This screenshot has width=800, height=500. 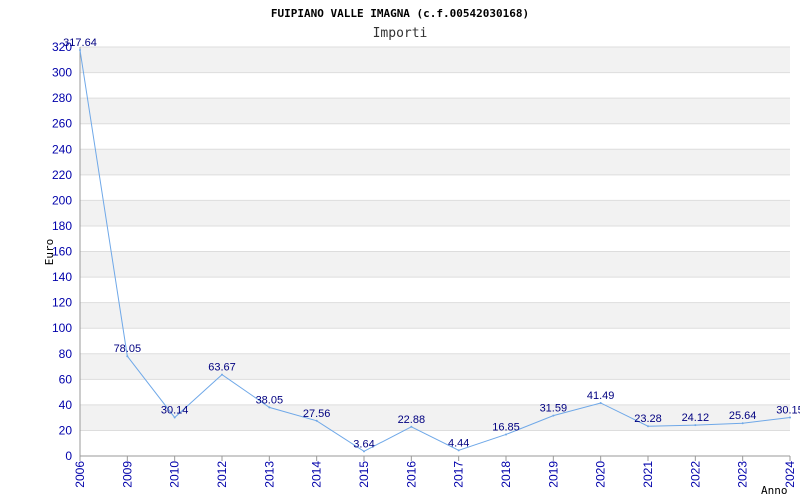 What do you see at coordinates (317, 474) in the screenshot?
I see `x-tick-label: 2014` at bounding box center [317, 474].